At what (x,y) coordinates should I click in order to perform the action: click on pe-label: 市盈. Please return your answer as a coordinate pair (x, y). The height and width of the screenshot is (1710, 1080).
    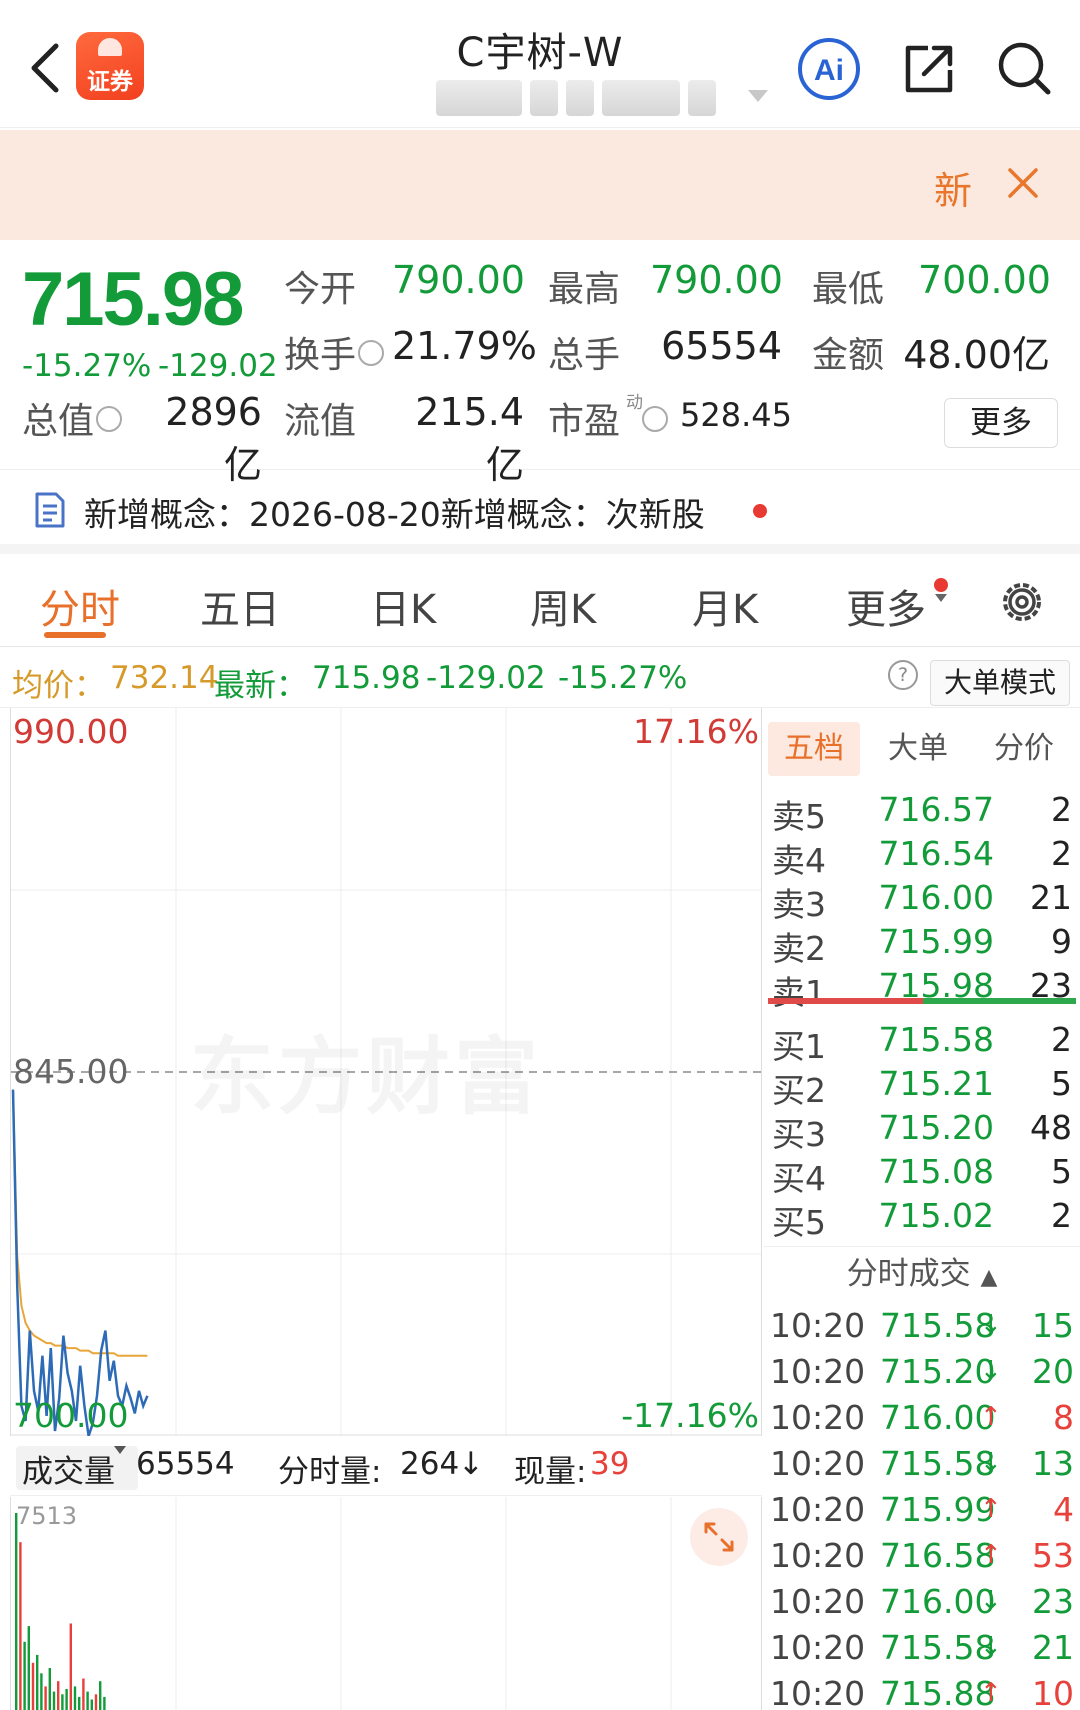
    Looking at the image, I should click on (608, 418).